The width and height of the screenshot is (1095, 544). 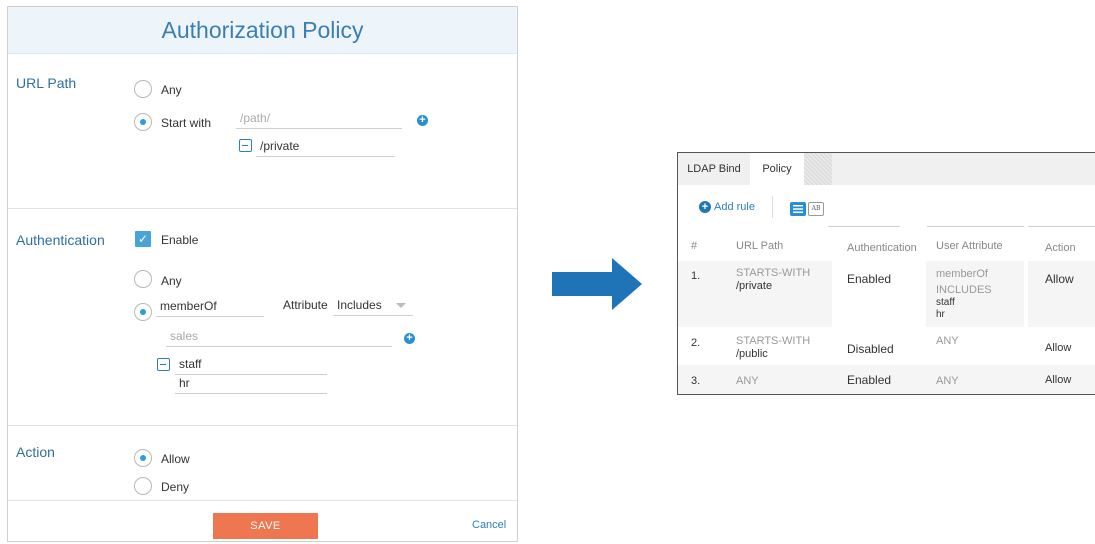 What do you see at coordinates (818, 169) in the screenshot?
I see `tab-placeholder` at bounding box center [818, 169].